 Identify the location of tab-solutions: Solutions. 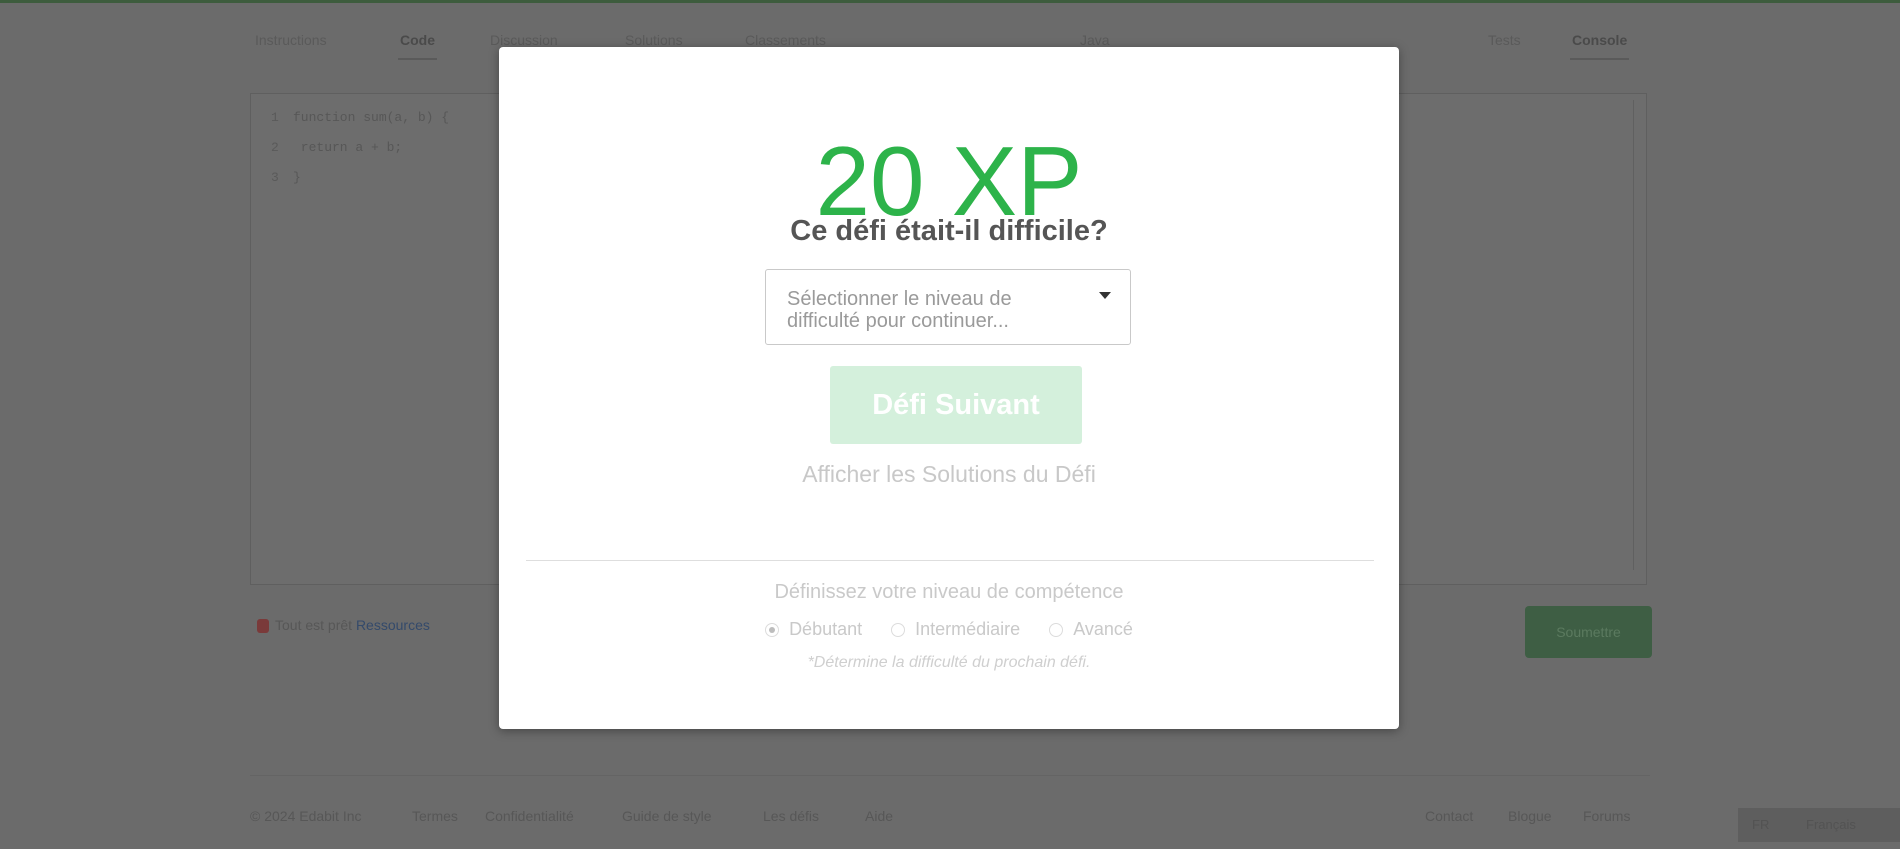
(654, 40).